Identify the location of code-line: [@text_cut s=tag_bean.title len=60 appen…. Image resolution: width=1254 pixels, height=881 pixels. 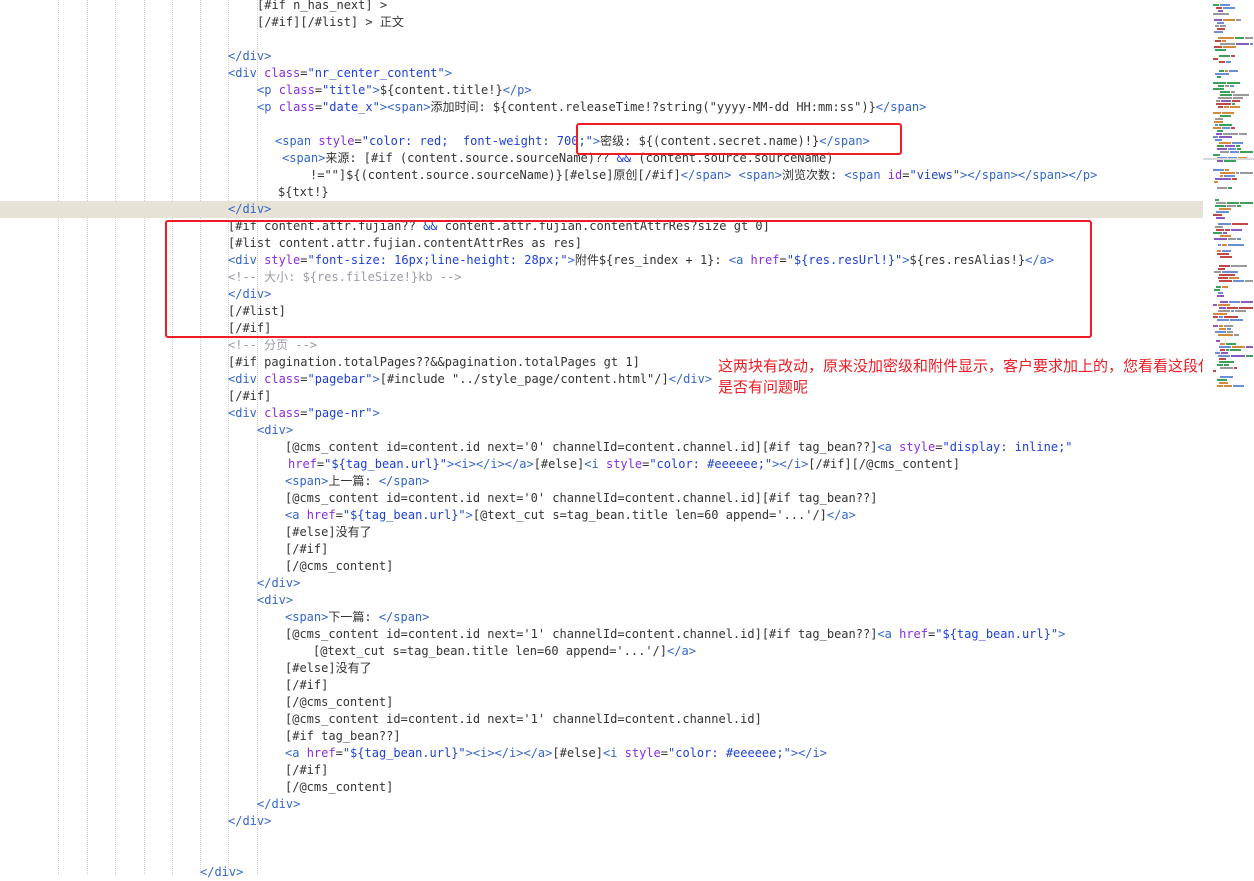
(601, 651).